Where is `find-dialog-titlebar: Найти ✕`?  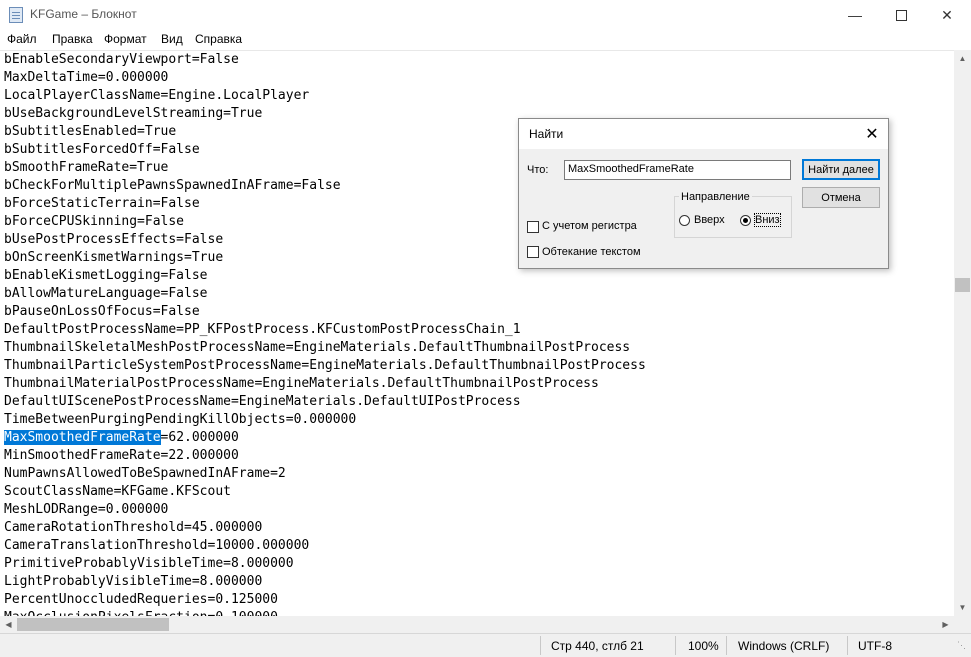 find-dialog-titlebar: Найти ✕ is located at coordinates (703, 134).